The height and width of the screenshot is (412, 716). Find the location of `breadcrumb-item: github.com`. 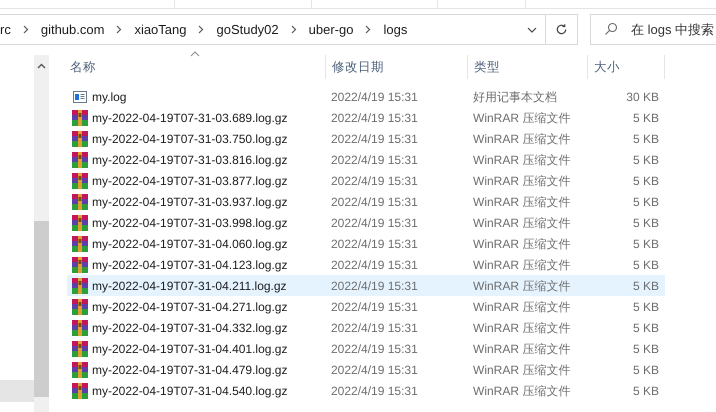

breadcrumb-item: github.com is located at coordinates (72, 30).